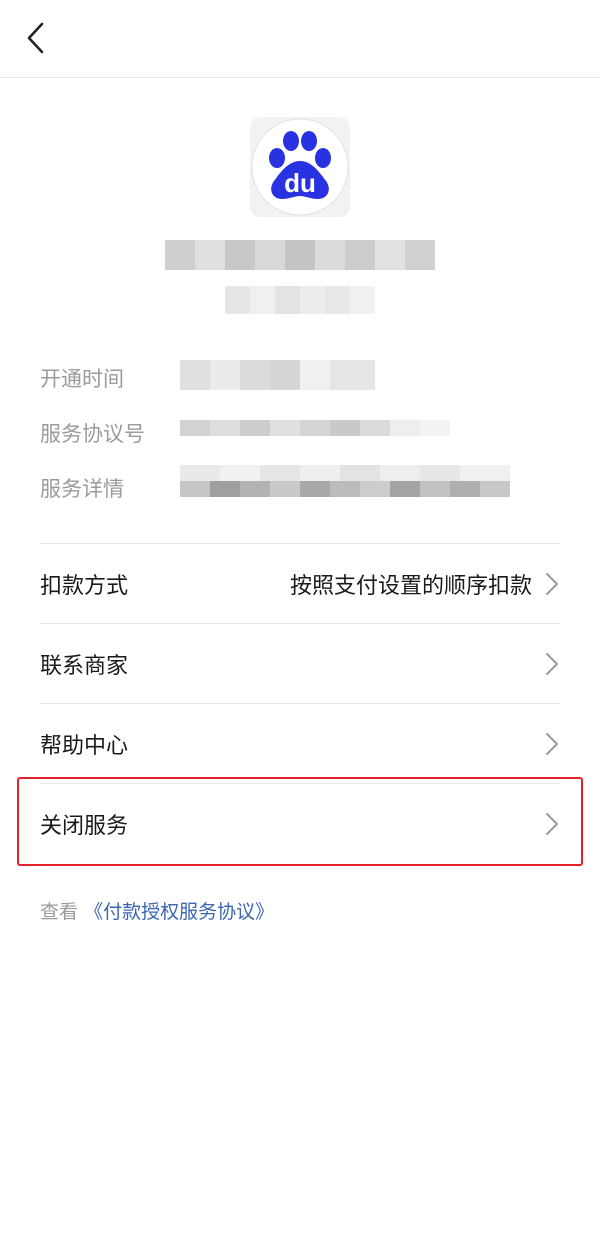  I want to click on merchant-name-mosaic, so click(300, 255).